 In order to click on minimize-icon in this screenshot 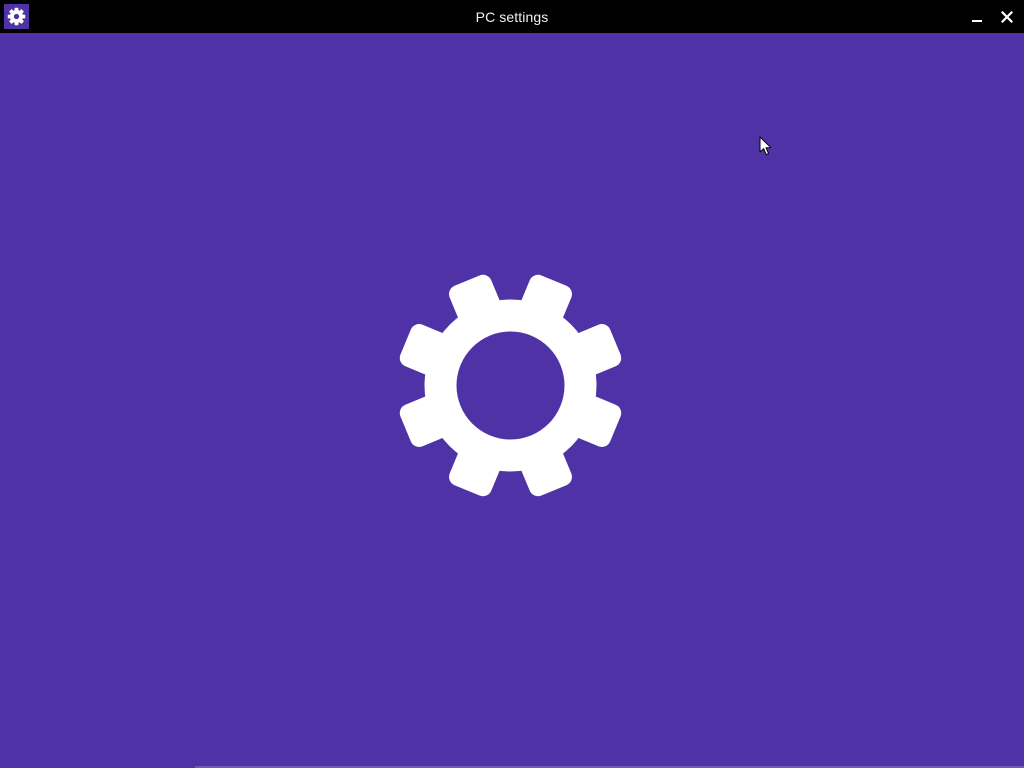, I will do `click(977, 20)`.